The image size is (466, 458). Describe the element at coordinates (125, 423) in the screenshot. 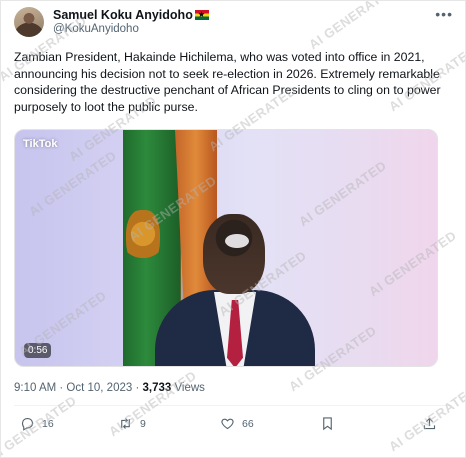

I see `repost-icon` at that location.